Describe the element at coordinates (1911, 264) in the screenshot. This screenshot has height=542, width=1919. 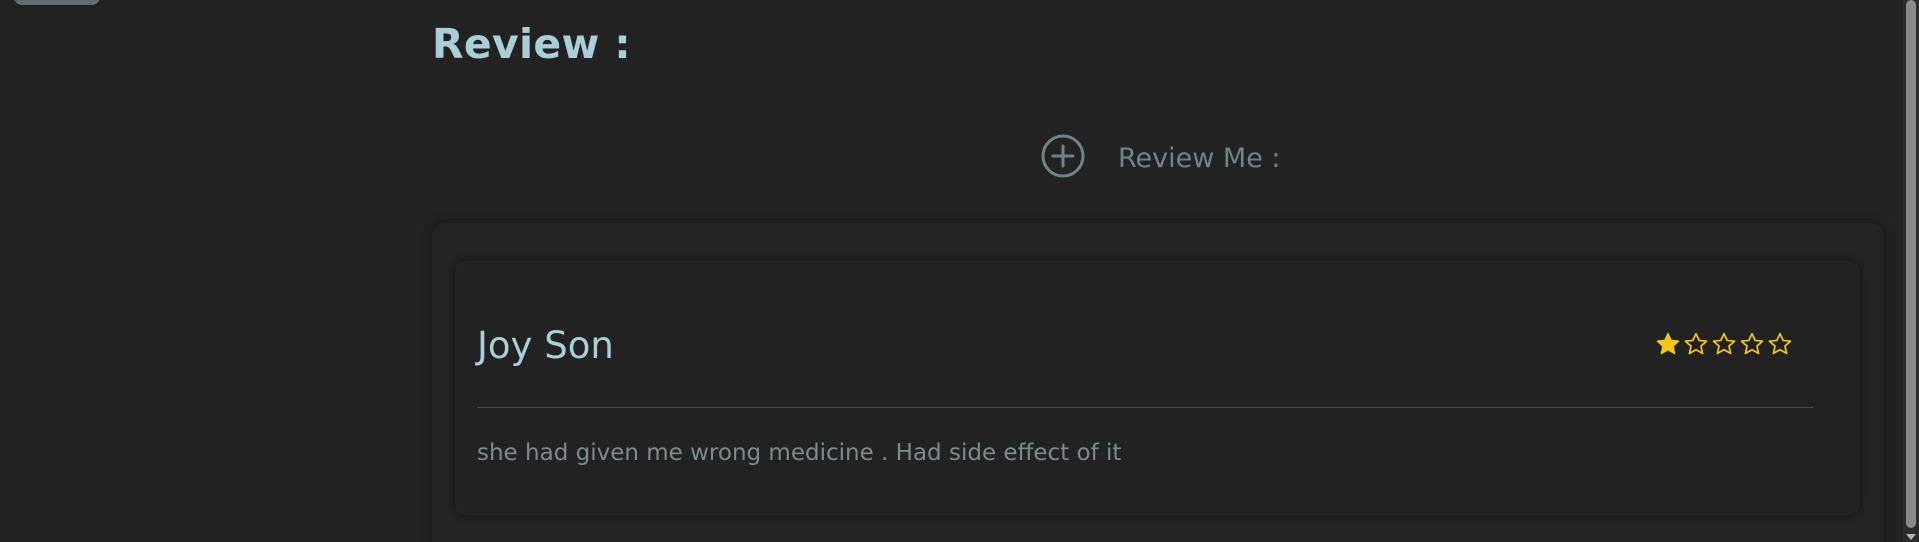
I see `scrollbar-thumb` at that location.